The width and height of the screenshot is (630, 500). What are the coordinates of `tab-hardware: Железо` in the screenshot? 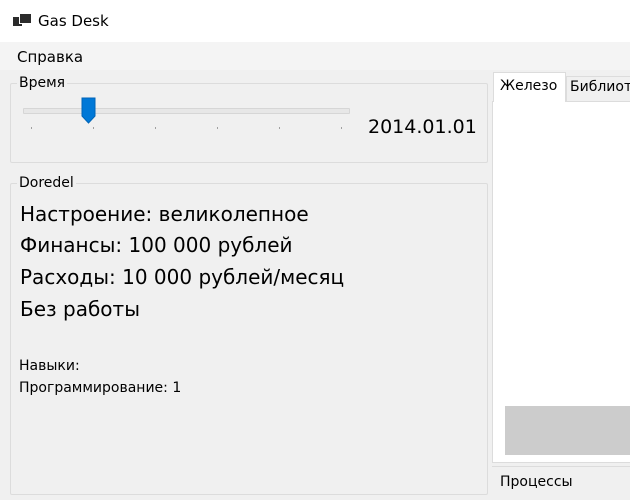 It's located at (529, 87).